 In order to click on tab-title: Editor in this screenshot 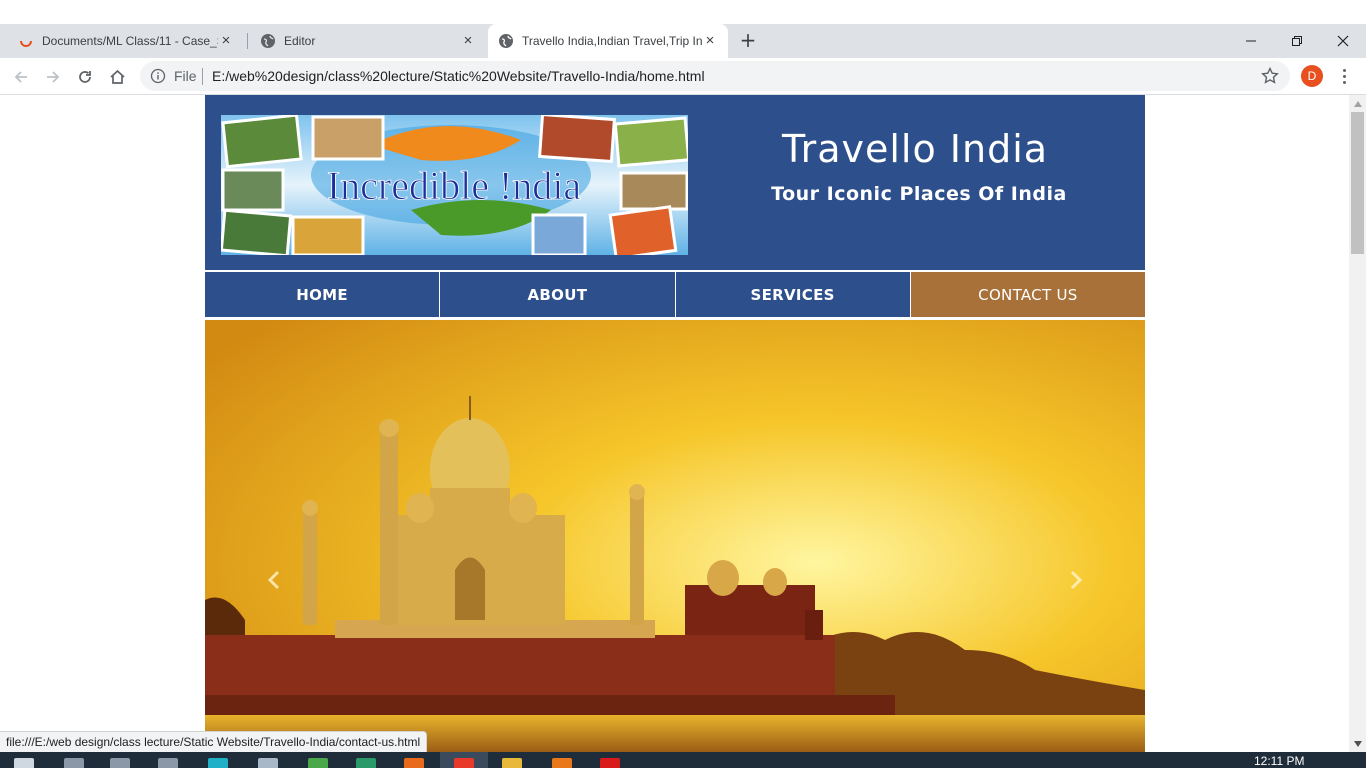, I will do `click(300, 41)`.